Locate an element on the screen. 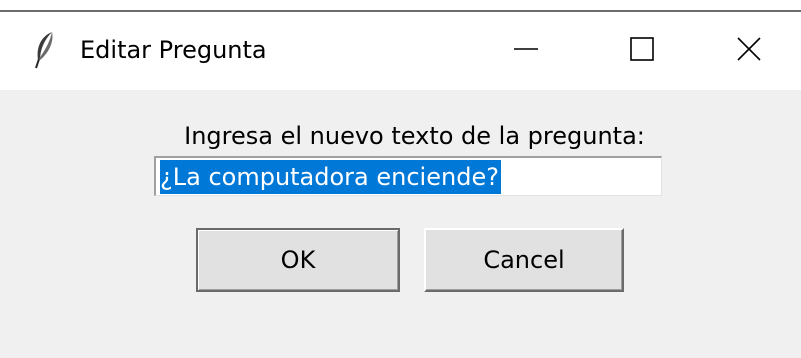 The height and width of the screenshot is (358, 801). close-icon is located at coordinates (749, 51).